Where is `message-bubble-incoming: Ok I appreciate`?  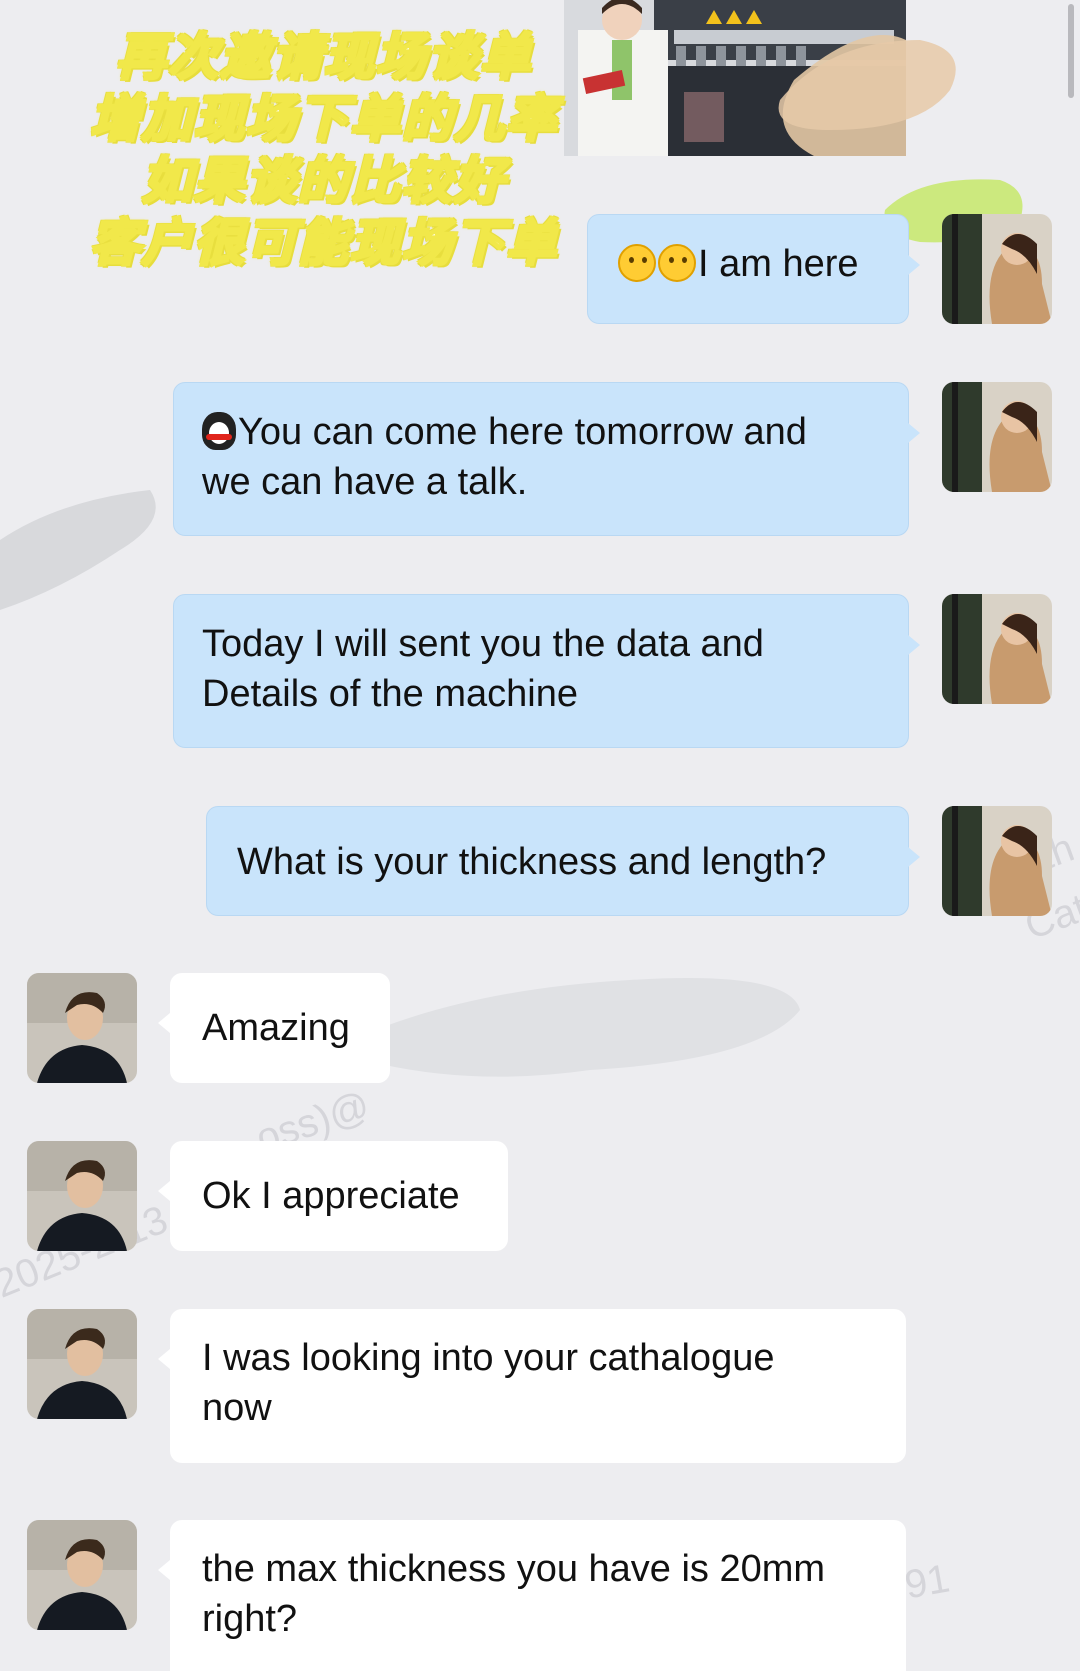
message-bubble-incoming: Ok I appreciate is located at coordinates (333, 1196).